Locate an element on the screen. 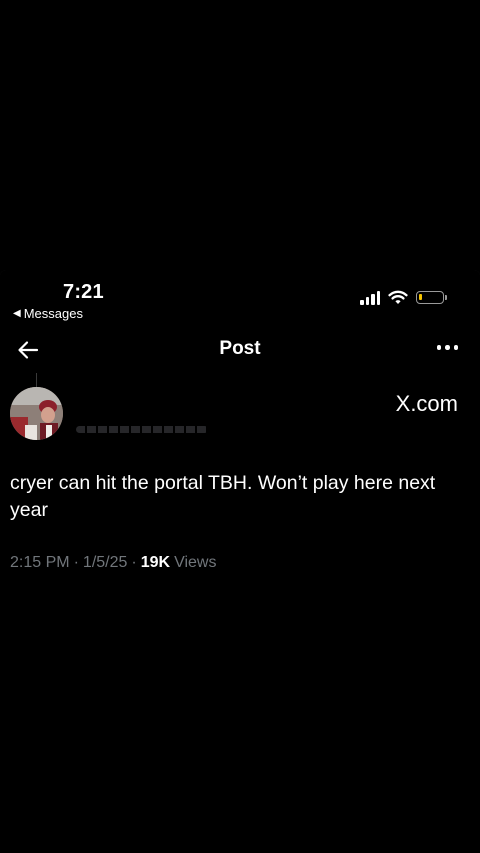  post-time: 2:15 PM is located at coordinates (40, 562).